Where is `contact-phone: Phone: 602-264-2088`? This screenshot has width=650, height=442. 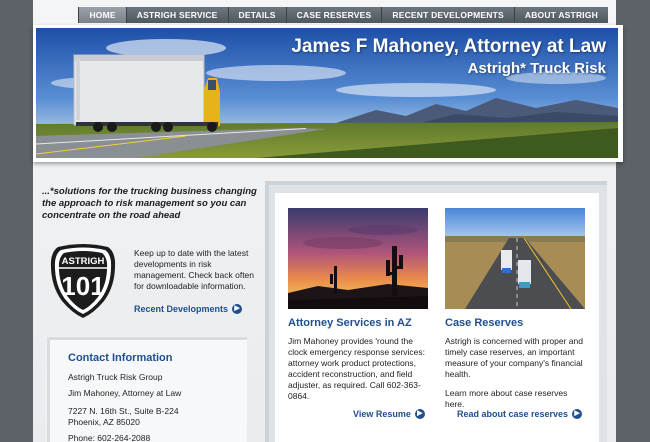 contact-phone: Phone: 602-264-2088 is located at coordinates (109, 437).